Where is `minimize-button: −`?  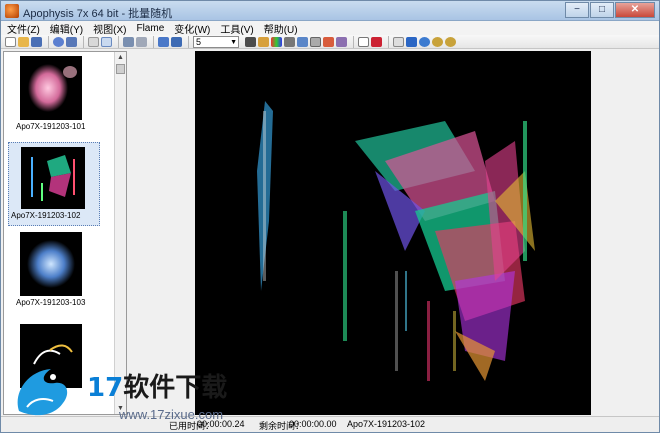 minimize-button: − is located at coordinates (577, 10).